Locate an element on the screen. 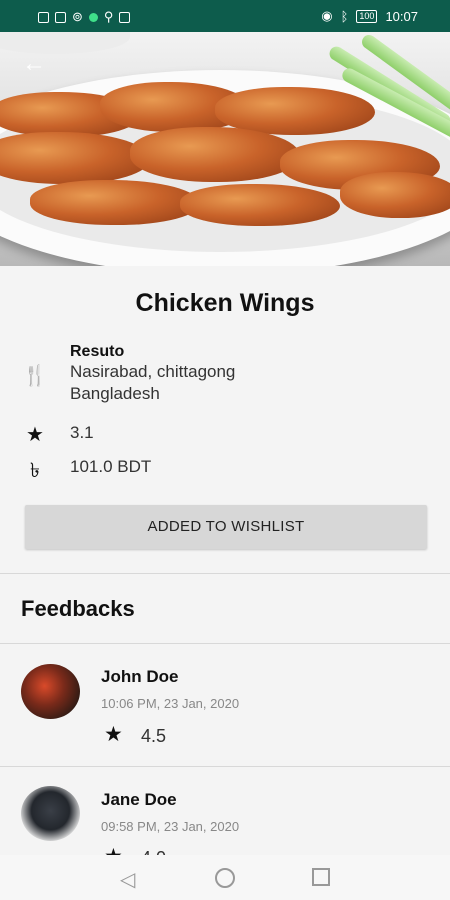 This screenshot has width=450, height=900. bluetooth-icon: ᛒ is located at coordinates (344, 16).